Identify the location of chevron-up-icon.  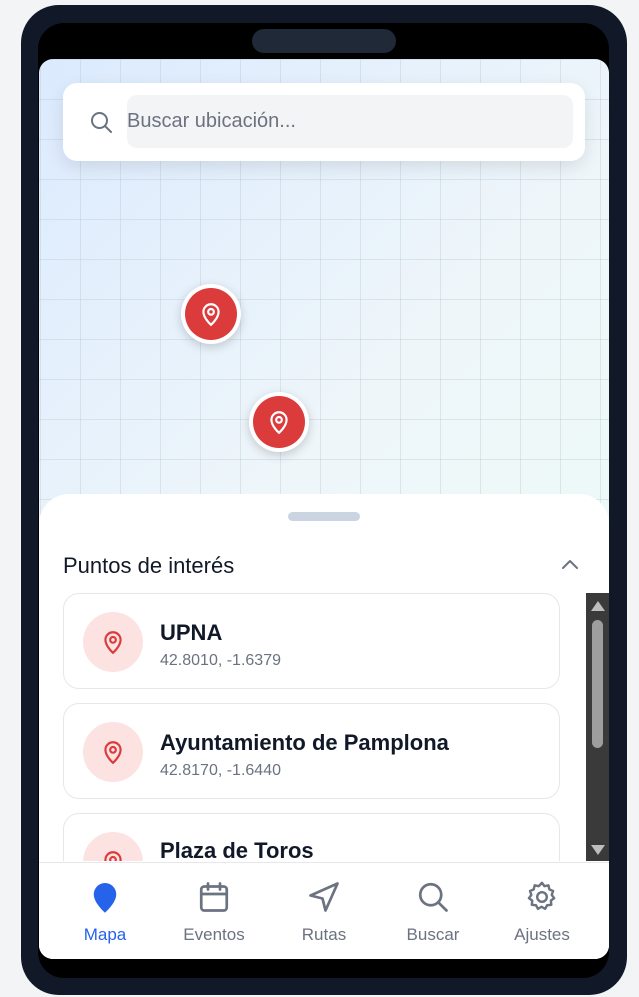
(570, 565).